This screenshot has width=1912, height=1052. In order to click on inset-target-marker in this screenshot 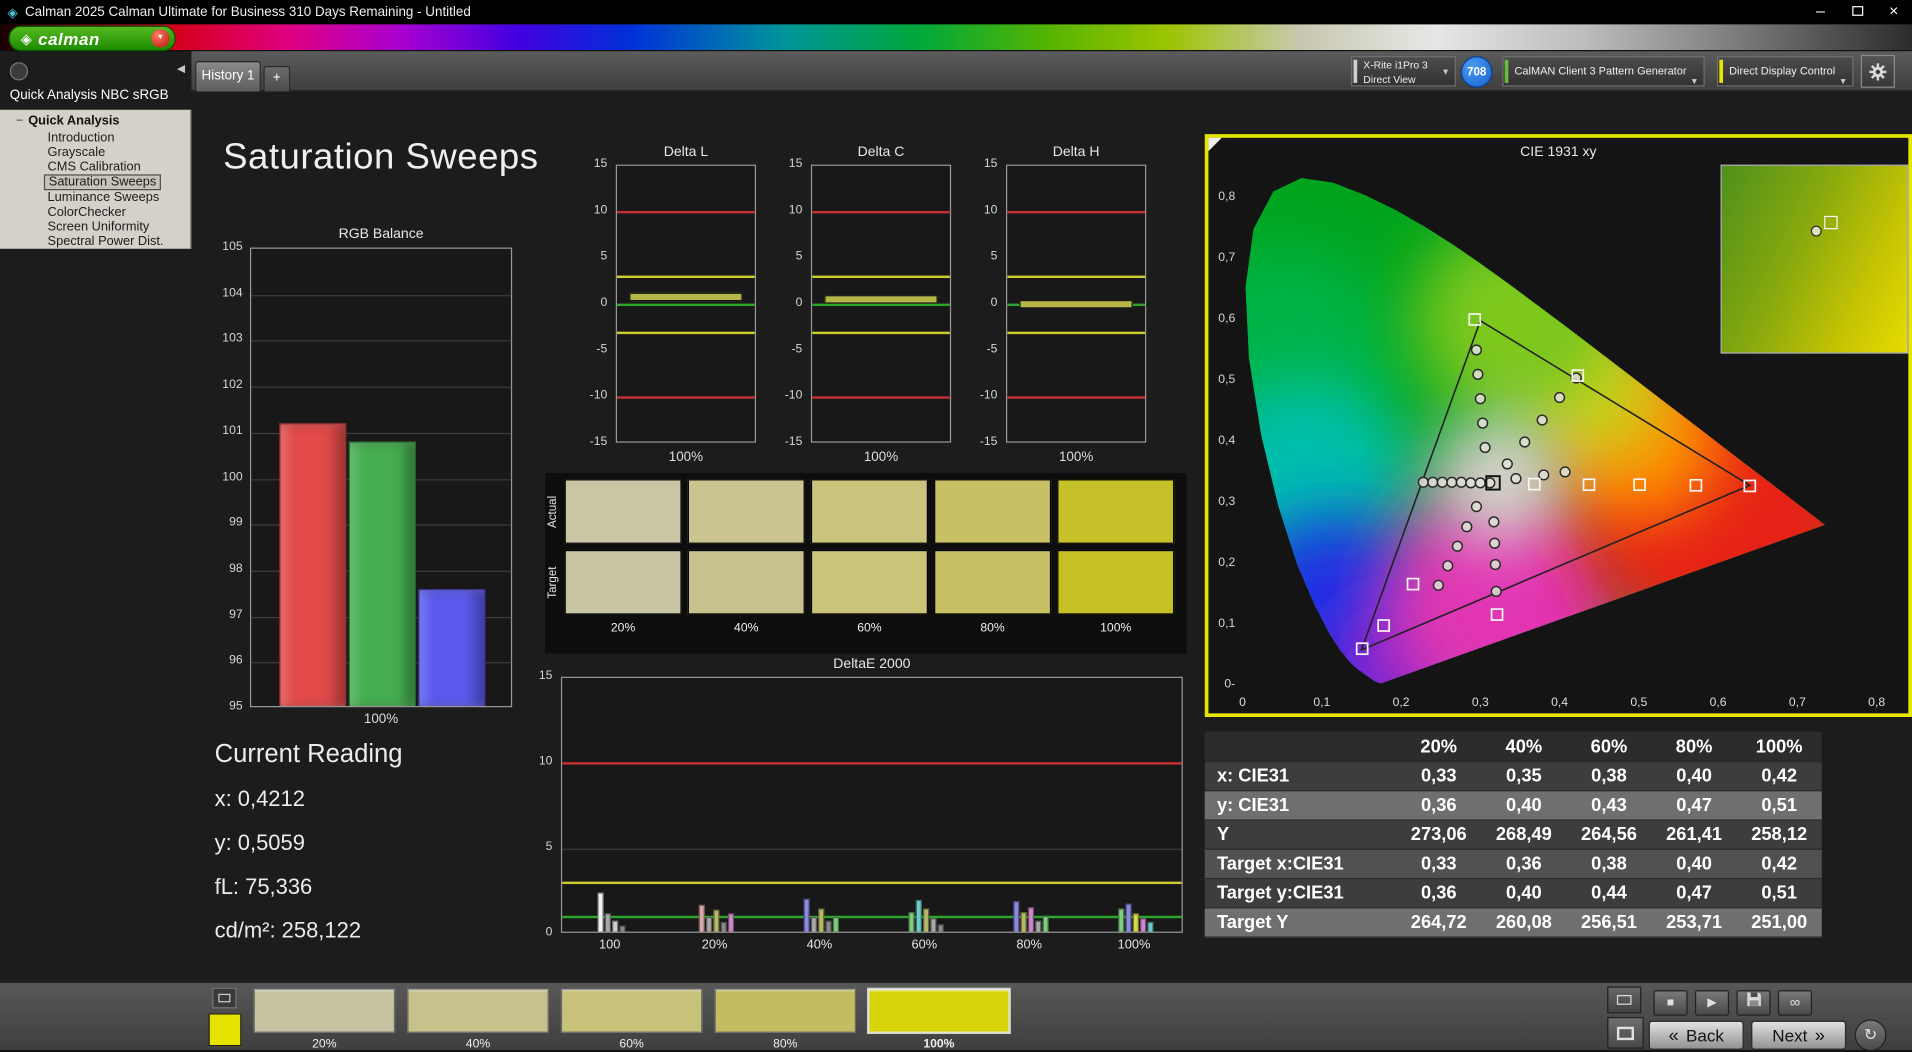, I will do `click(1830, 223)`.